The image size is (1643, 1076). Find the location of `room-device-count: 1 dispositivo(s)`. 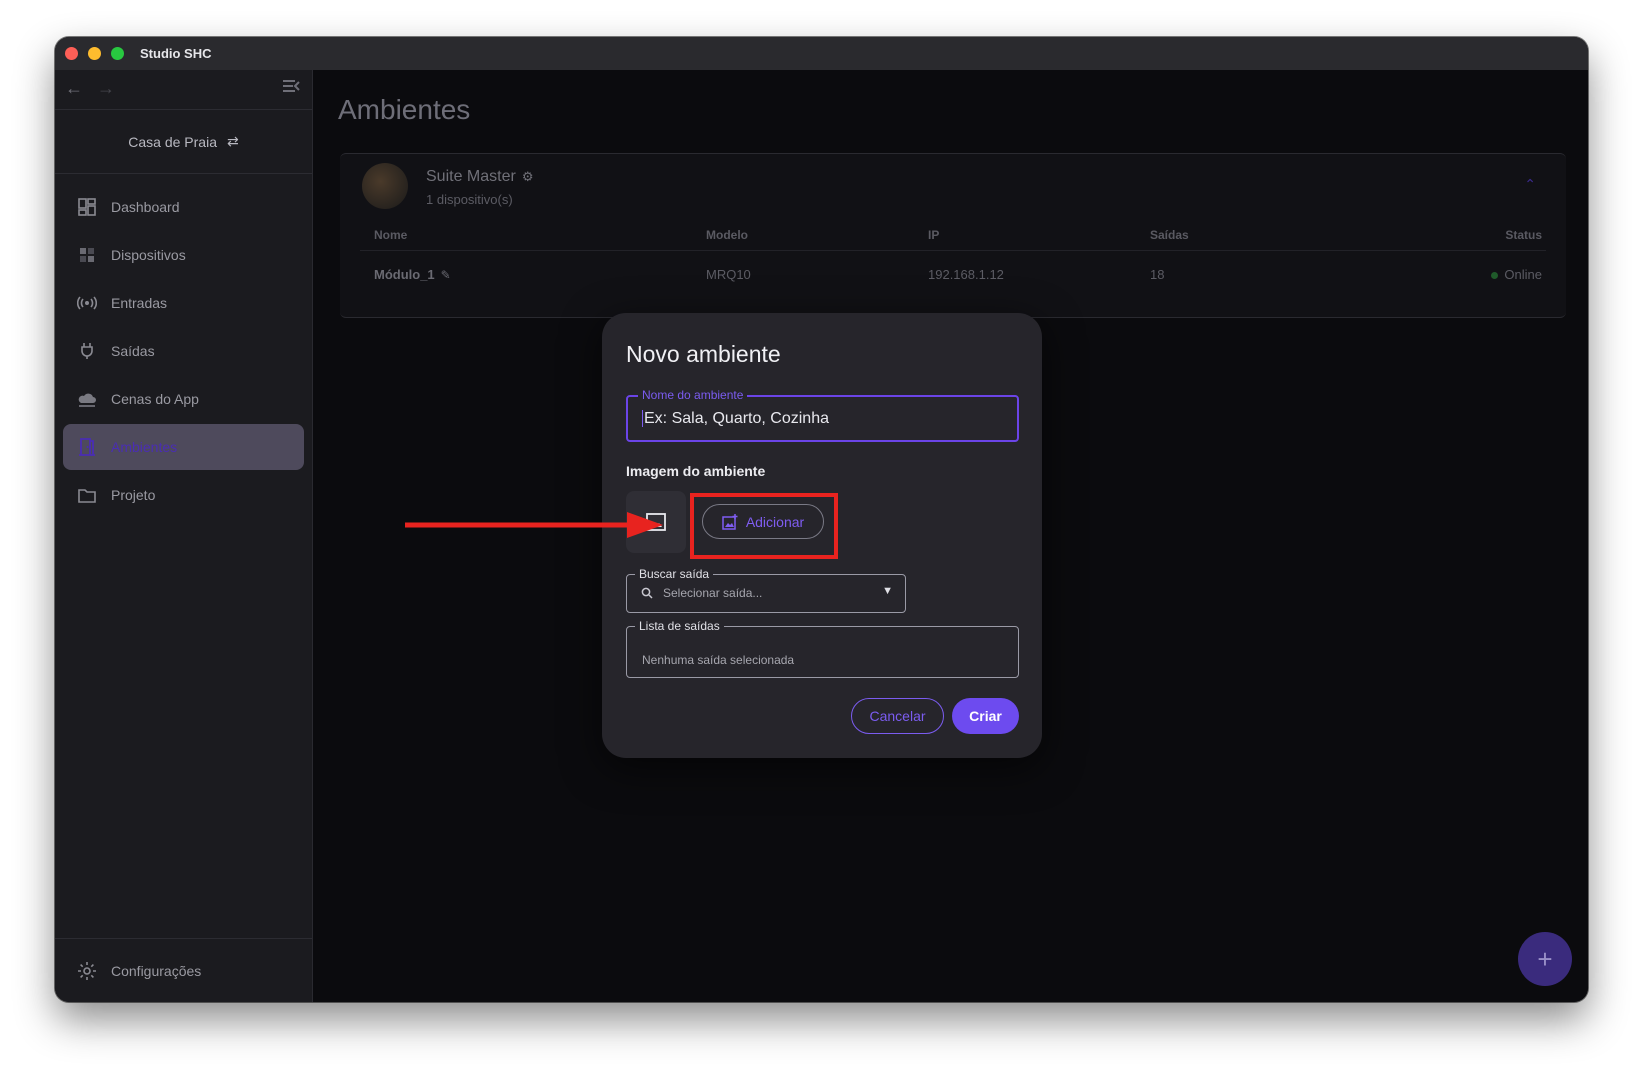

room-device-count: 1 dispositivo(s) is located at coordinates (469, 199).